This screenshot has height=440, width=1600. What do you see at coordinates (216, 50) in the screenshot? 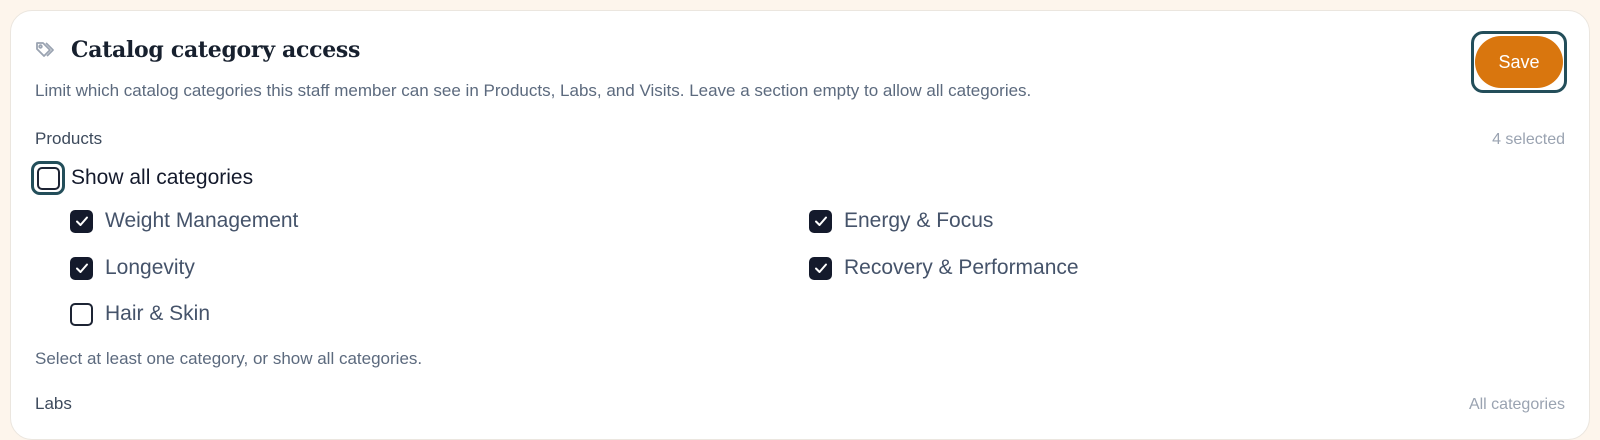
I see `card-title: Catalog category access` at bounding box center [216, 50].